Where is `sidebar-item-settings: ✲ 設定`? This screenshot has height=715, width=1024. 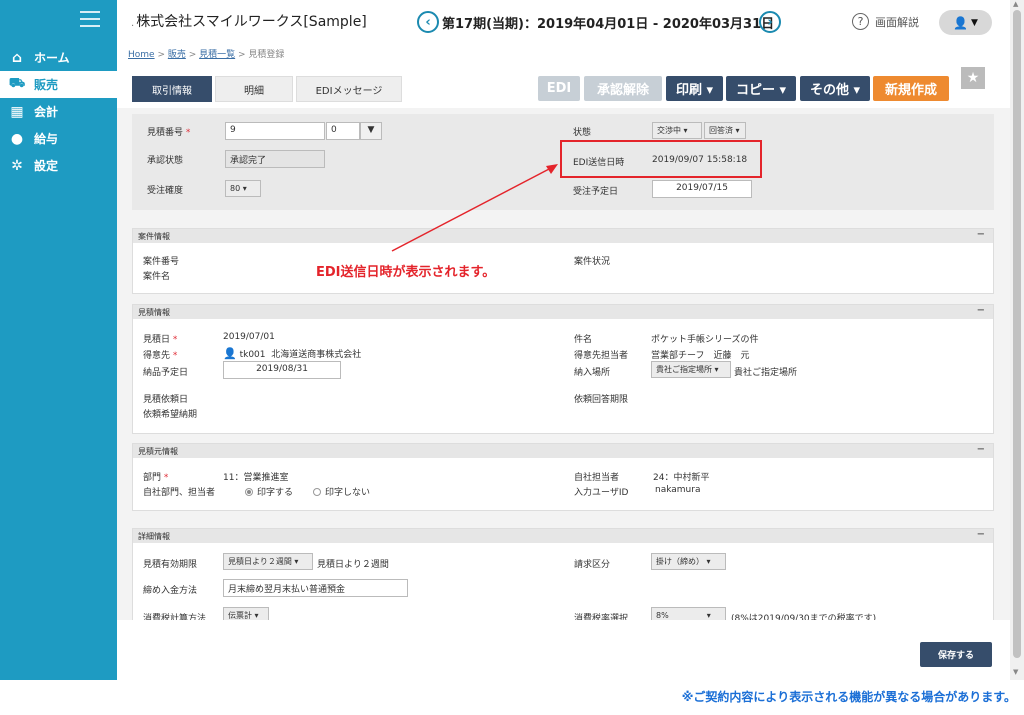 sidebar-item-settings: ✲ 設定 is located at coordinates (58, 165).